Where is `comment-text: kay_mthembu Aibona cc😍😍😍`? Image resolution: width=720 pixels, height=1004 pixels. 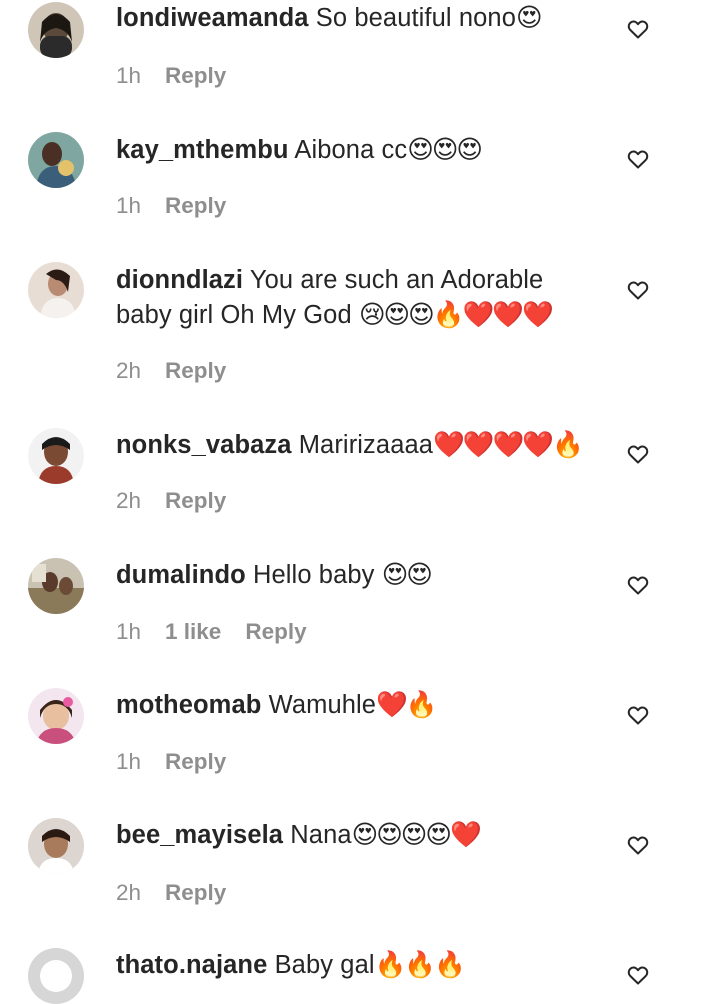
comment-text: kay_mthembu Aibona cc😍😍😍 is located at coordinates (361, 150).